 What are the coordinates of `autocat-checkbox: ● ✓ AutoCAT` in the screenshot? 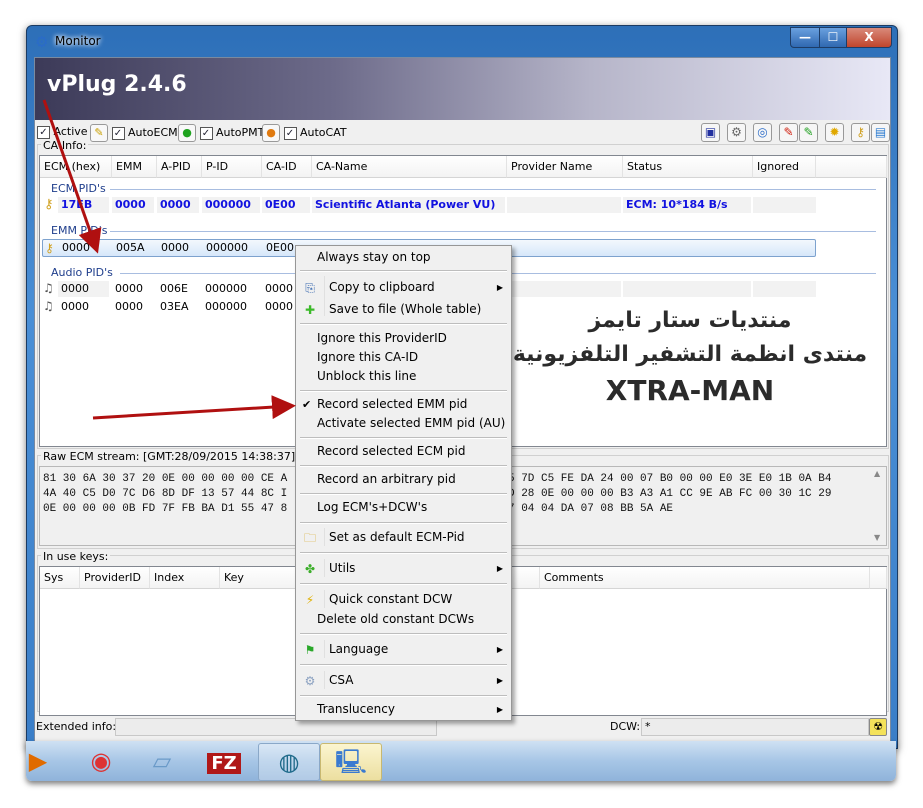 It's located at (304, 133).